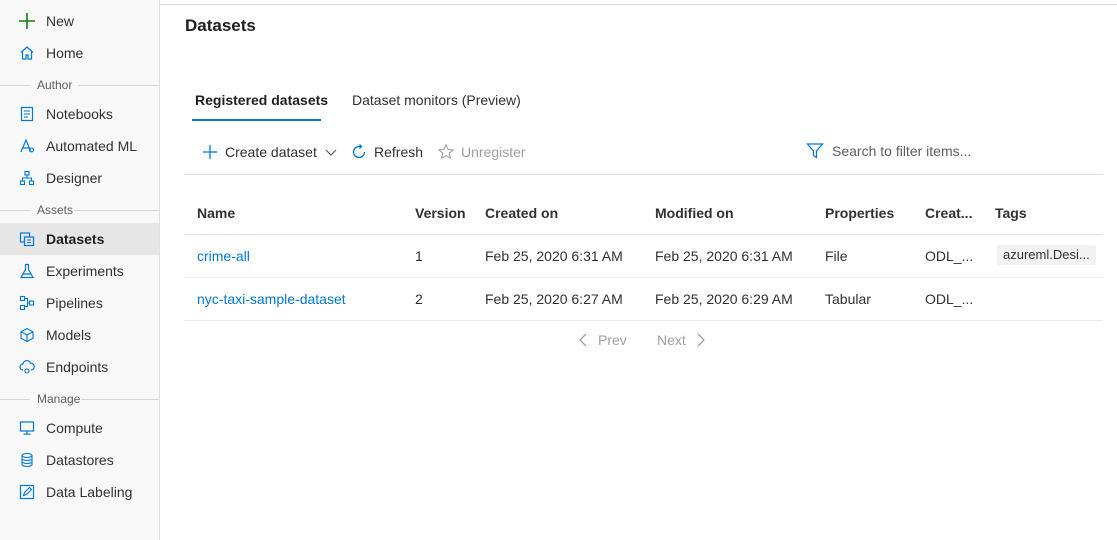 This screenshot has height=540, width=1117. I want to click on section-manage: Manage, so click(79, 399).